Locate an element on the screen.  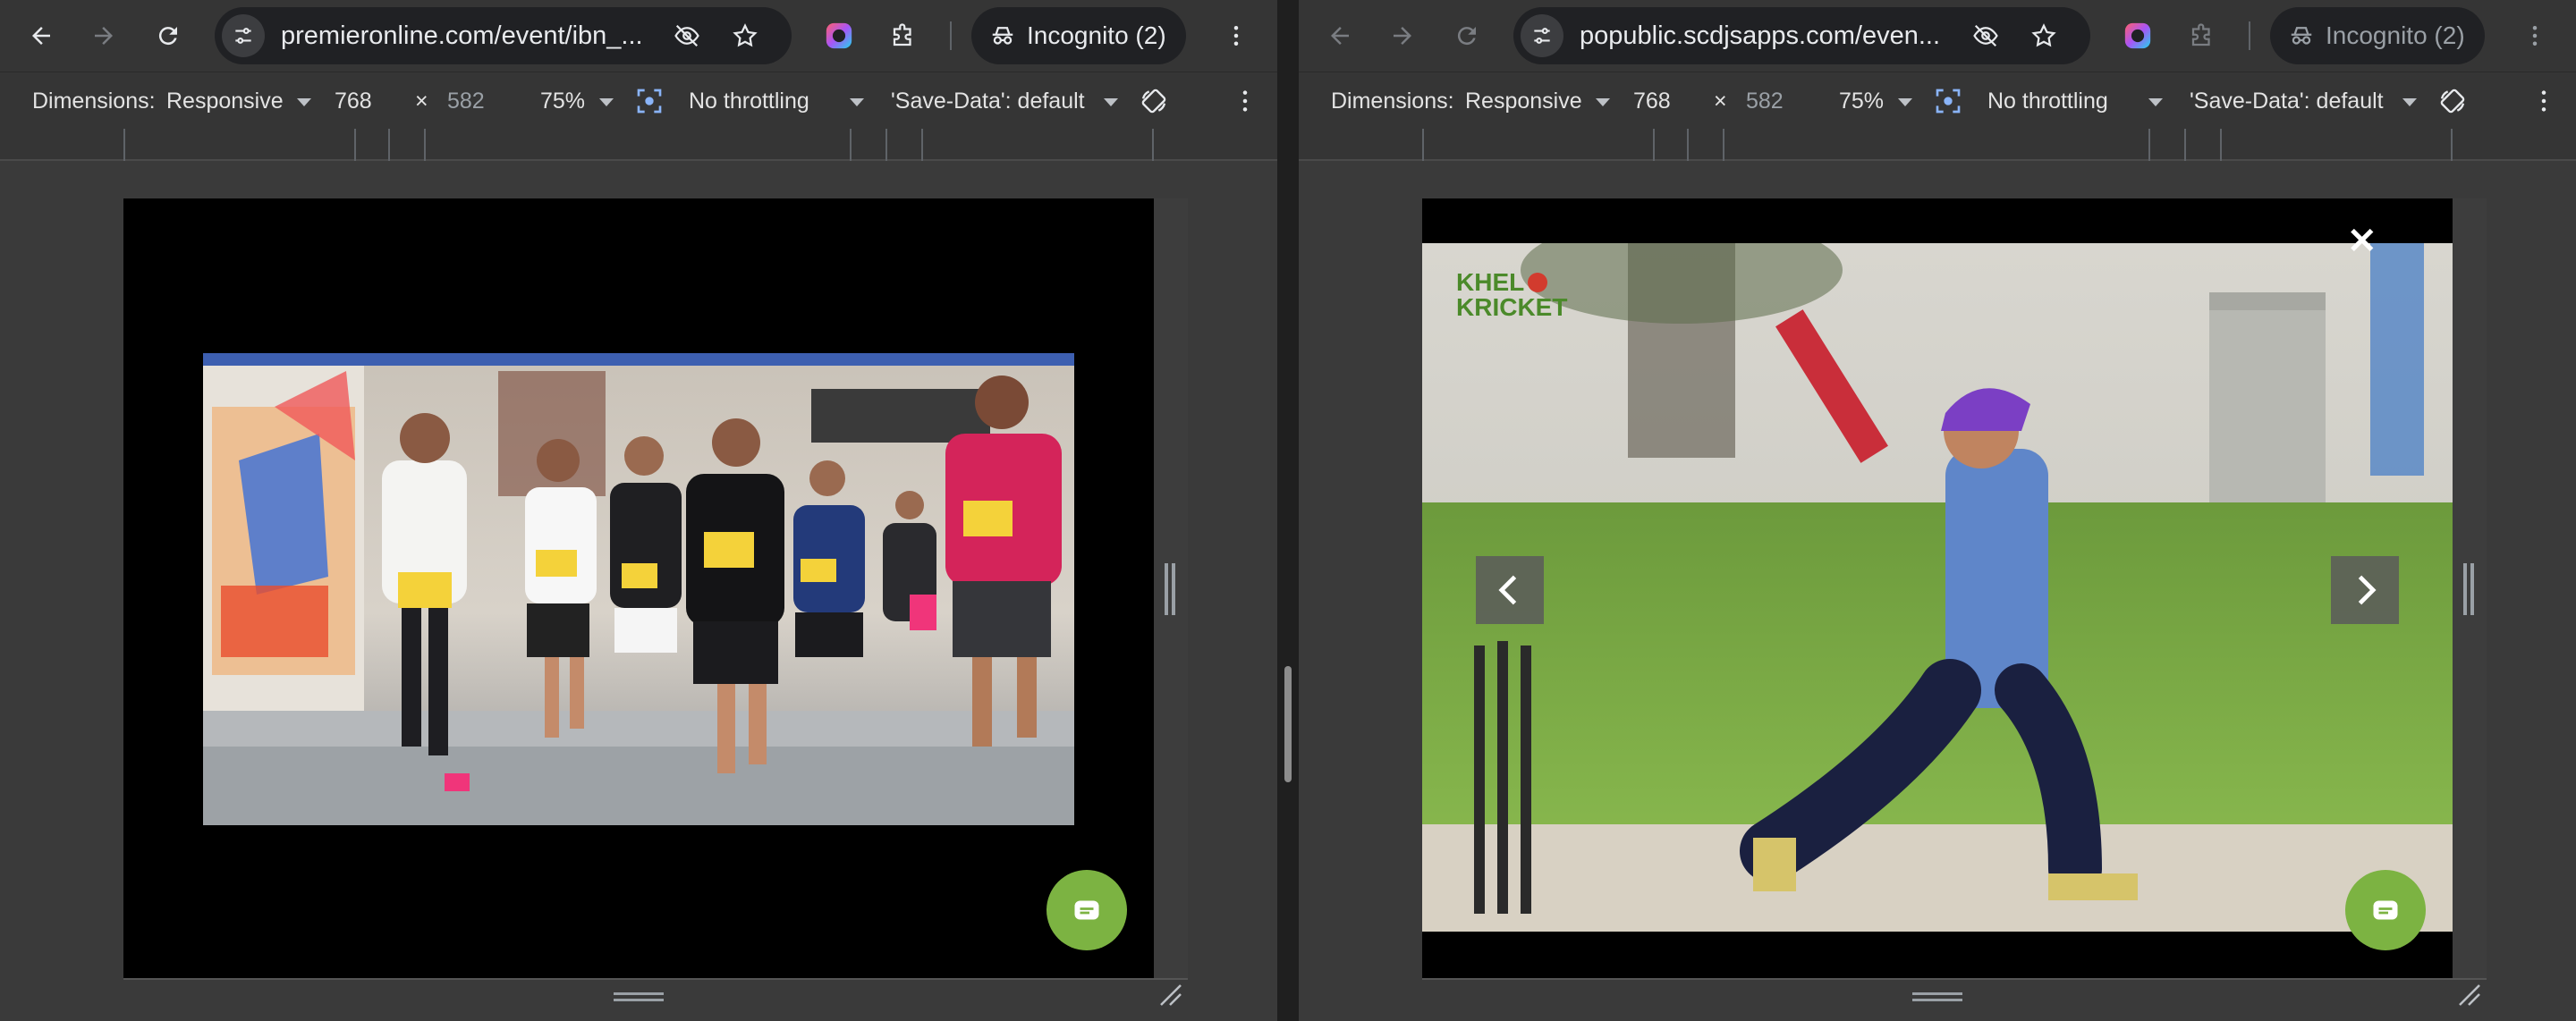
window-divider is located at coordinates (1288, 510).